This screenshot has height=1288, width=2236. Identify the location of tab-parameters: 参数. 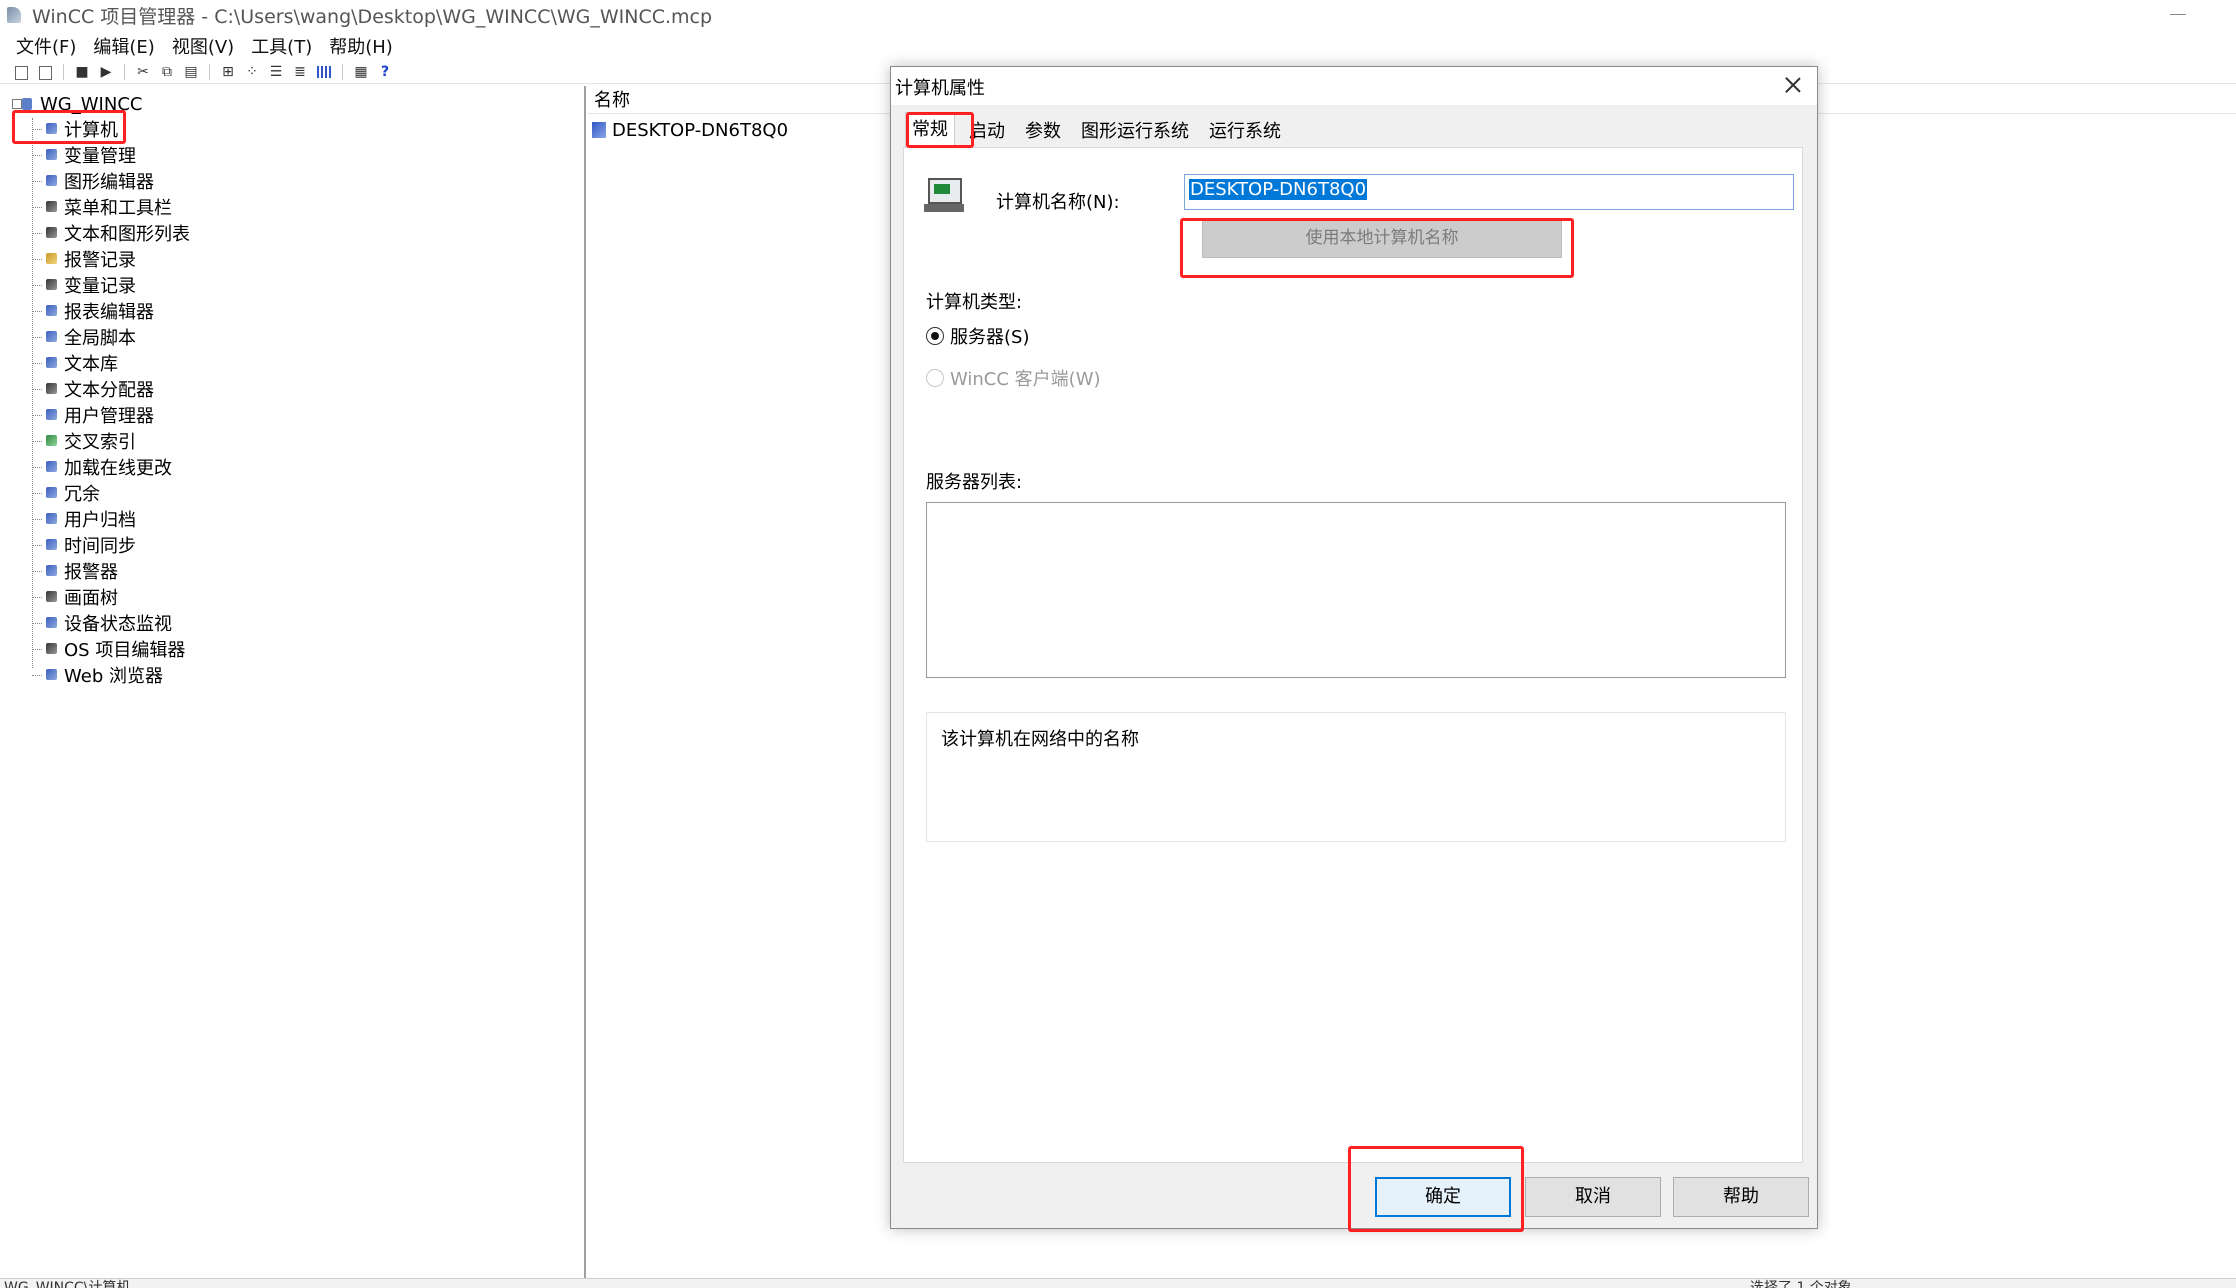
(1043, 131).